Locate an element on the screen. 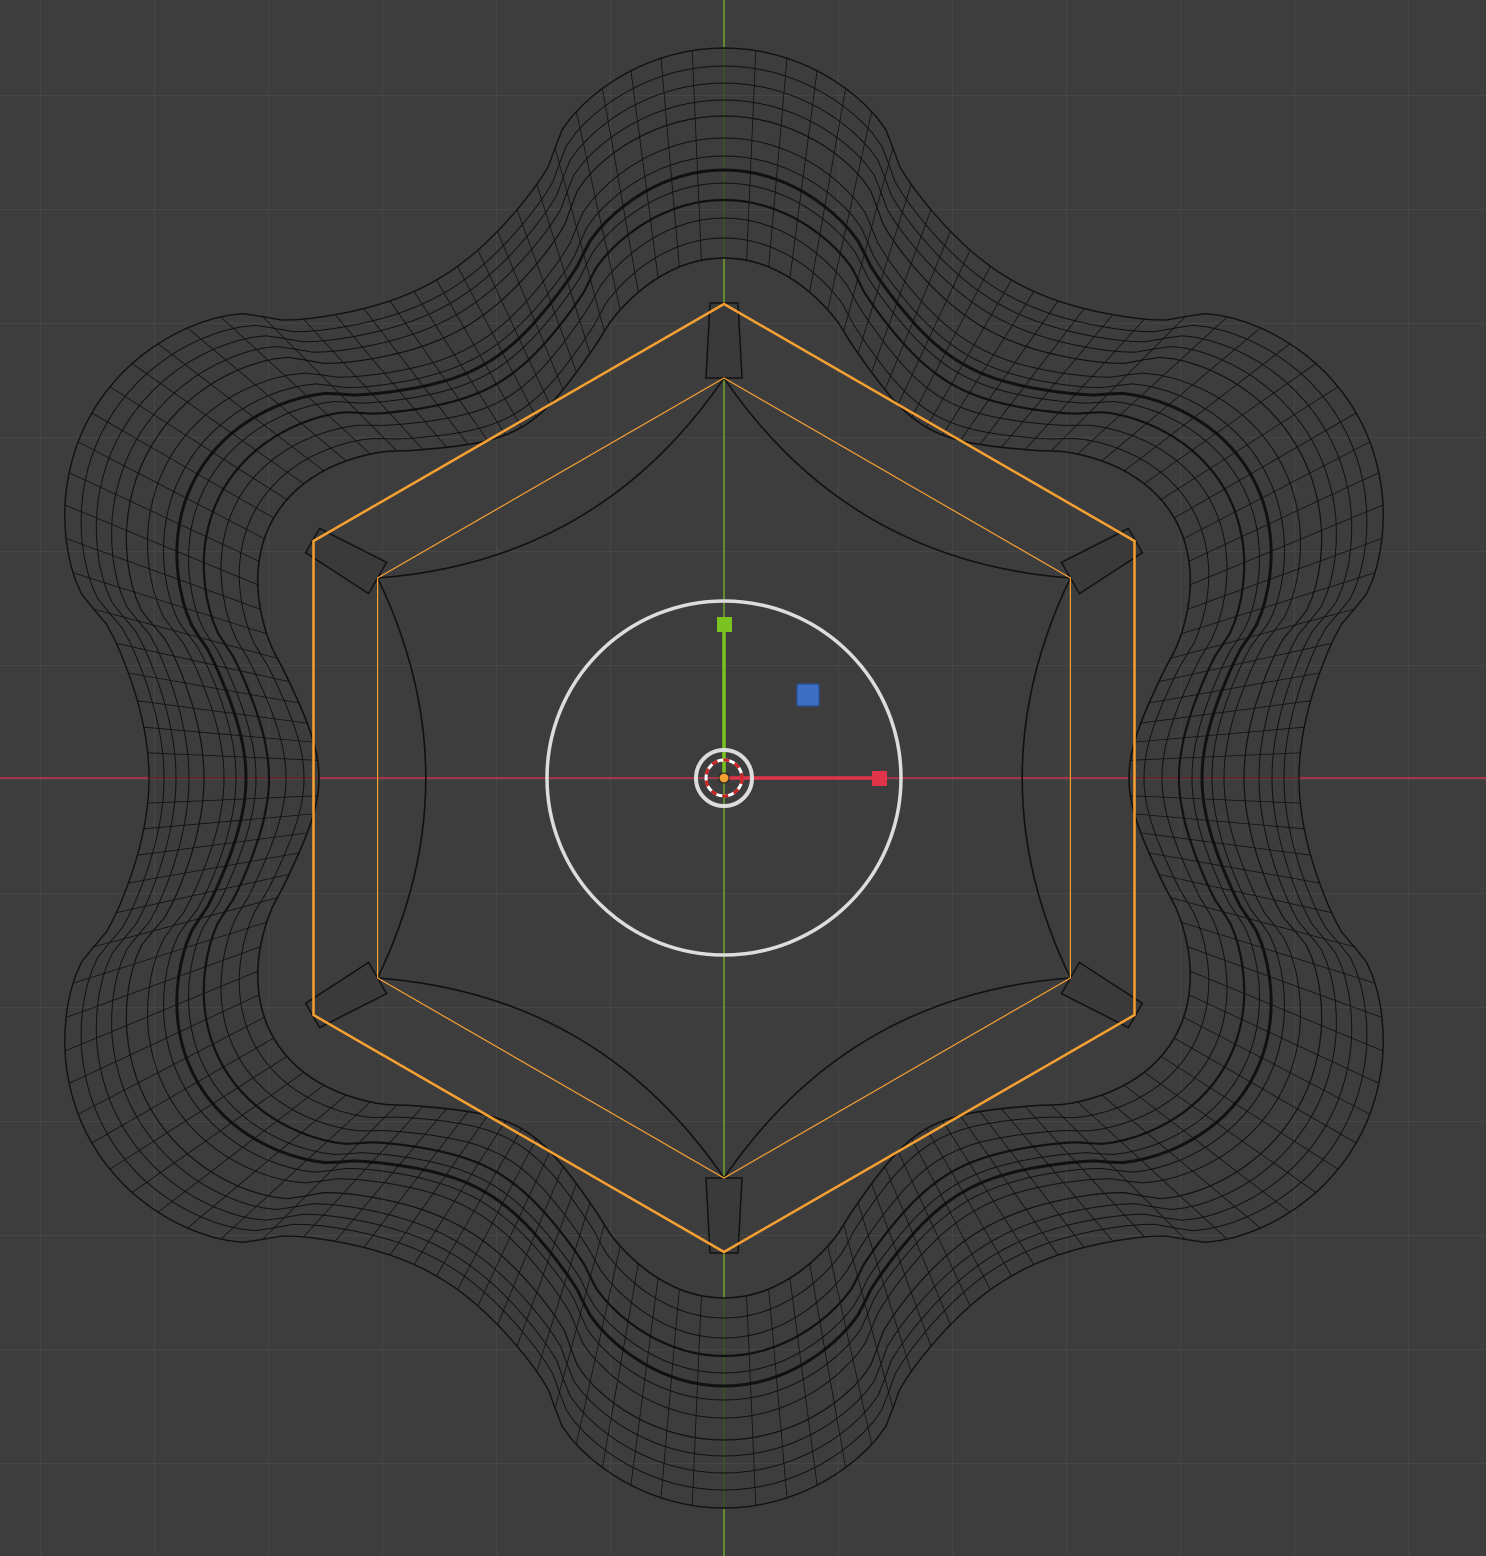 This screenshot has height=1556, width=1486. gizmo-z-plane-handle is located at coordinates (808, 695).